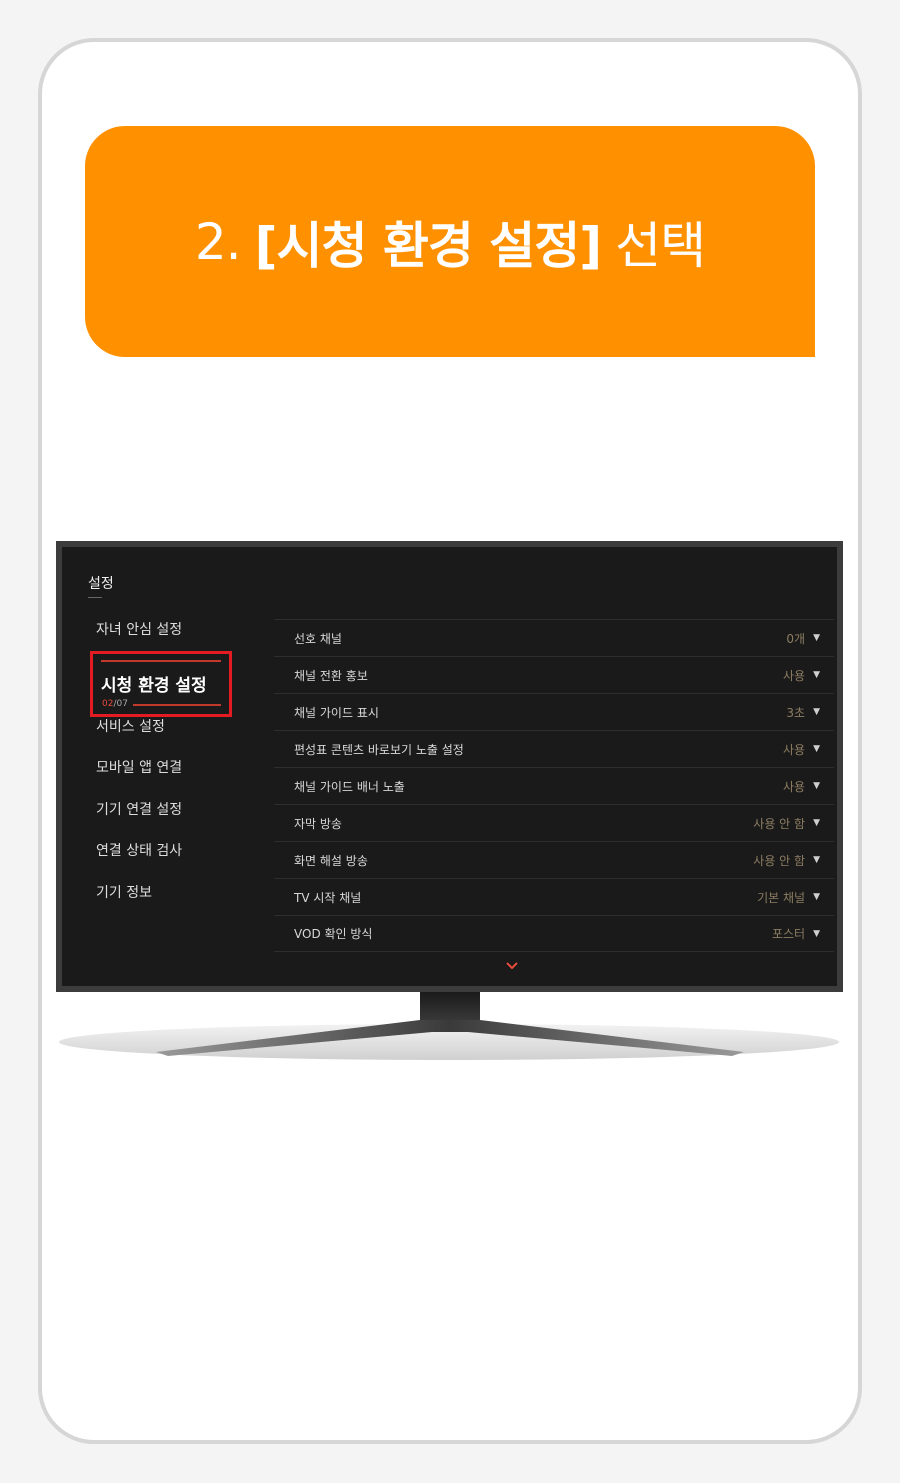  What do you see at coordinates (318, 823) in the screenshot?
I see `setting-label: 자막 방송` at bounding box center [318, 823].